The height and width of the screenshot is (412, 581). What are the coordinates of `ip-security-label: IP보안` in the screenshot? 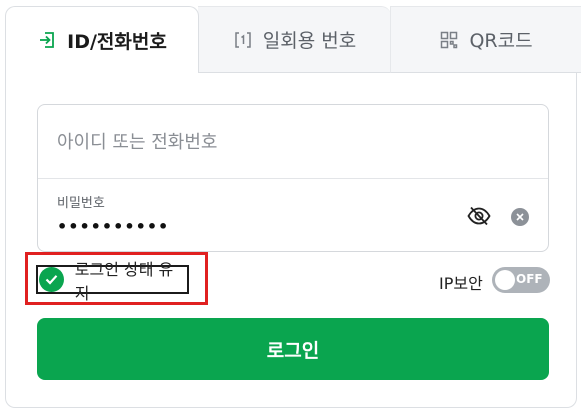 It's located at (461, 283).